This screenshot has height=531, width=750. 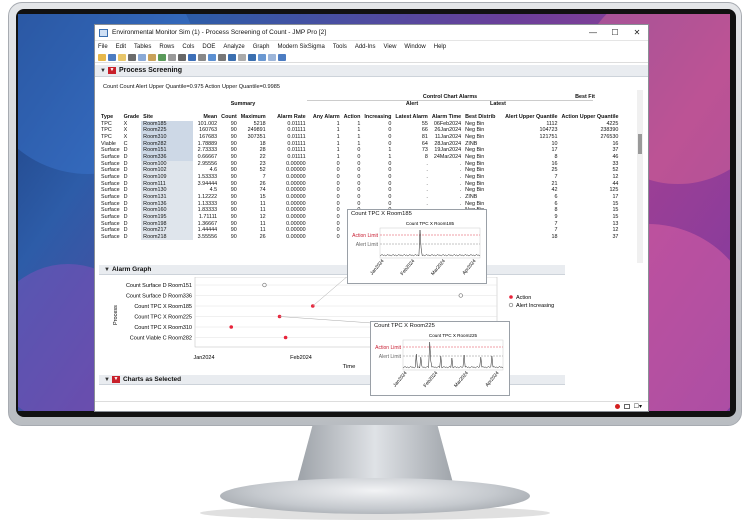 What do you see at coordinates (332, 270) in the screenshot?
I see `alarm-graph-outline: ▼ Alarm Graph` at bounding box center [332, 270].